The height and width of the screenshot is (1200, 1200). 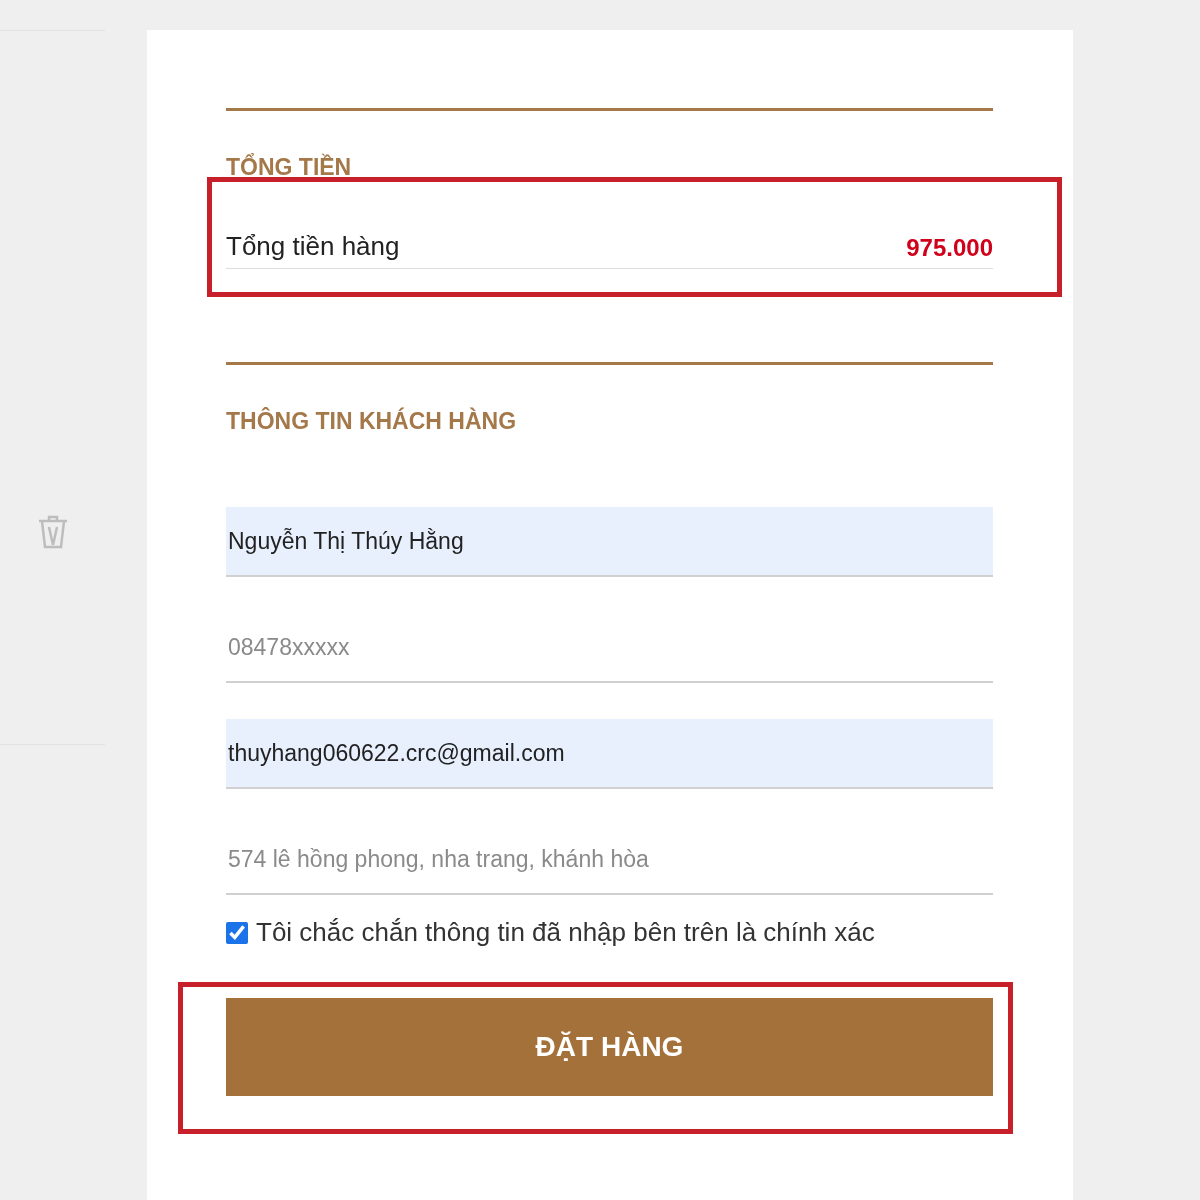 I want to click on total-amount: 975.000, so click(x=949, y=248).